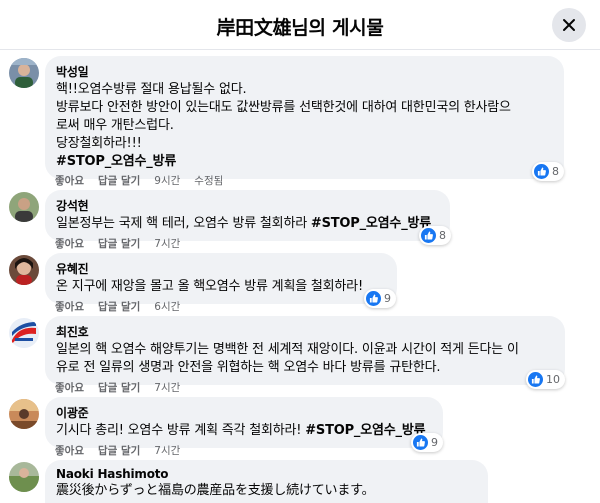 The height and width of the screenshot is (503, 600). Describe the element at coordinates (553, 379) in the screenshot. I see `reaction-number: 10` at that location.